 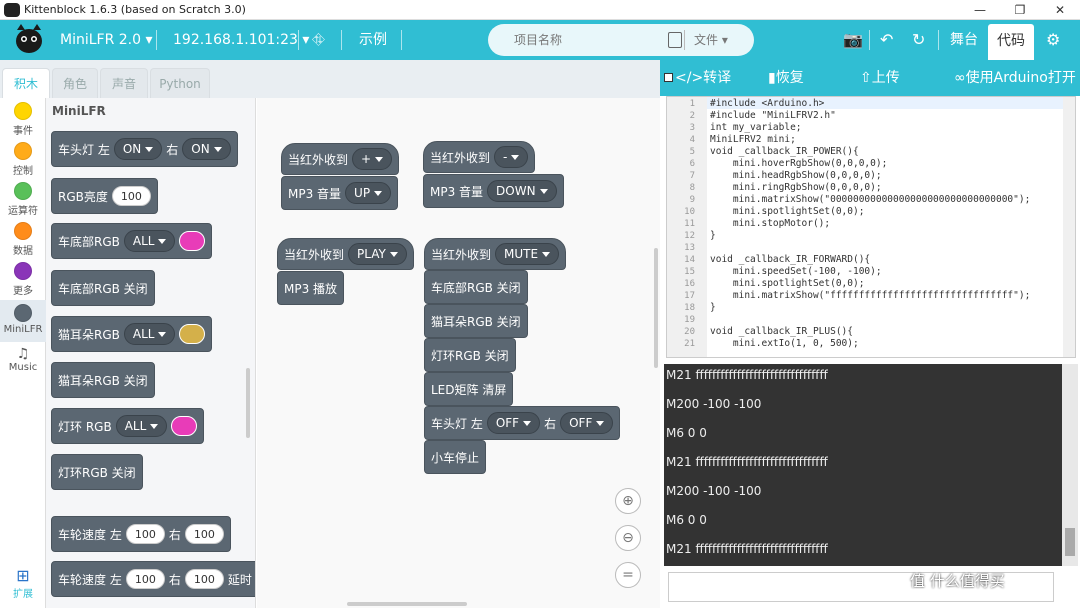 I want to click on code-line: mini.extIo(1, 0, 500);, so click(x=784, y=344).